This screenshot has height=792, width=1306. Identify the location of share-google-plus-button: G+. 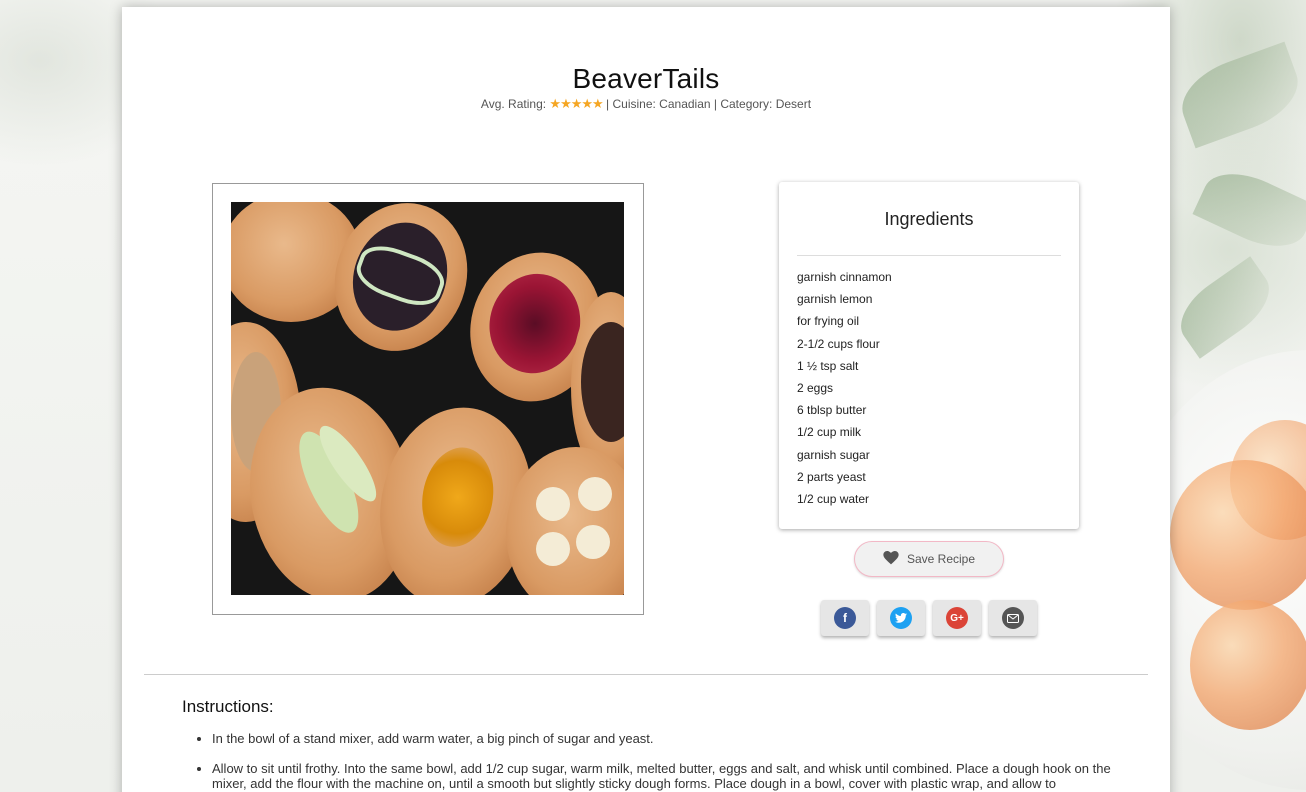
(957, 618).